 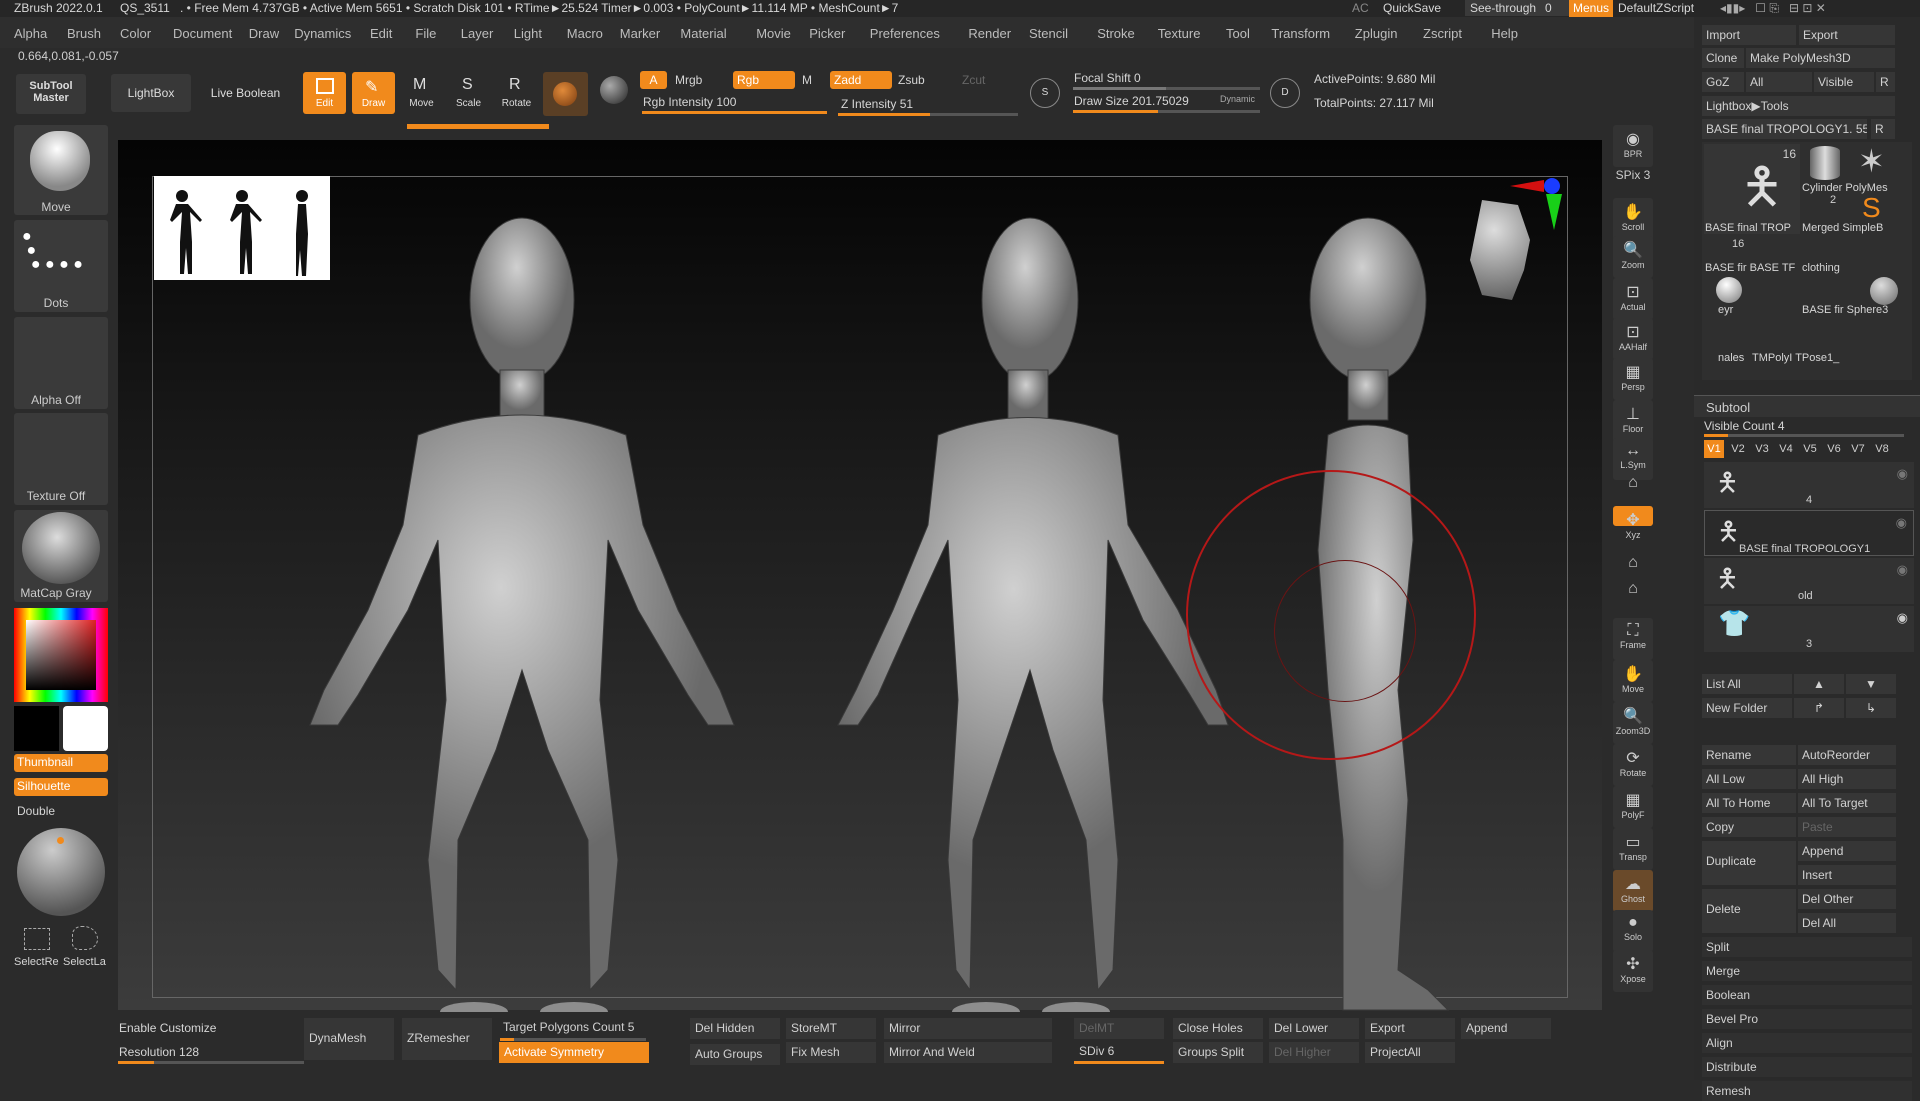 I want to click on axis-gizmo-icon, so click(x=1536, y=204).